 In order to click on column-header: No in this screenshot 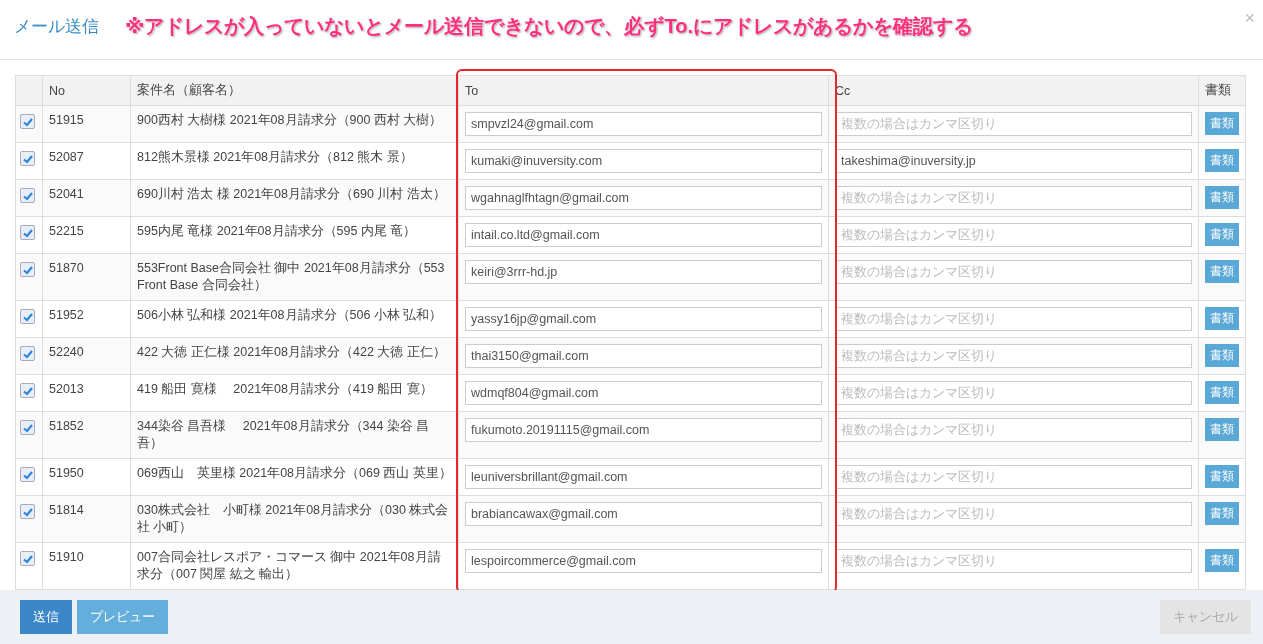, I will do `click(86, 90)`.